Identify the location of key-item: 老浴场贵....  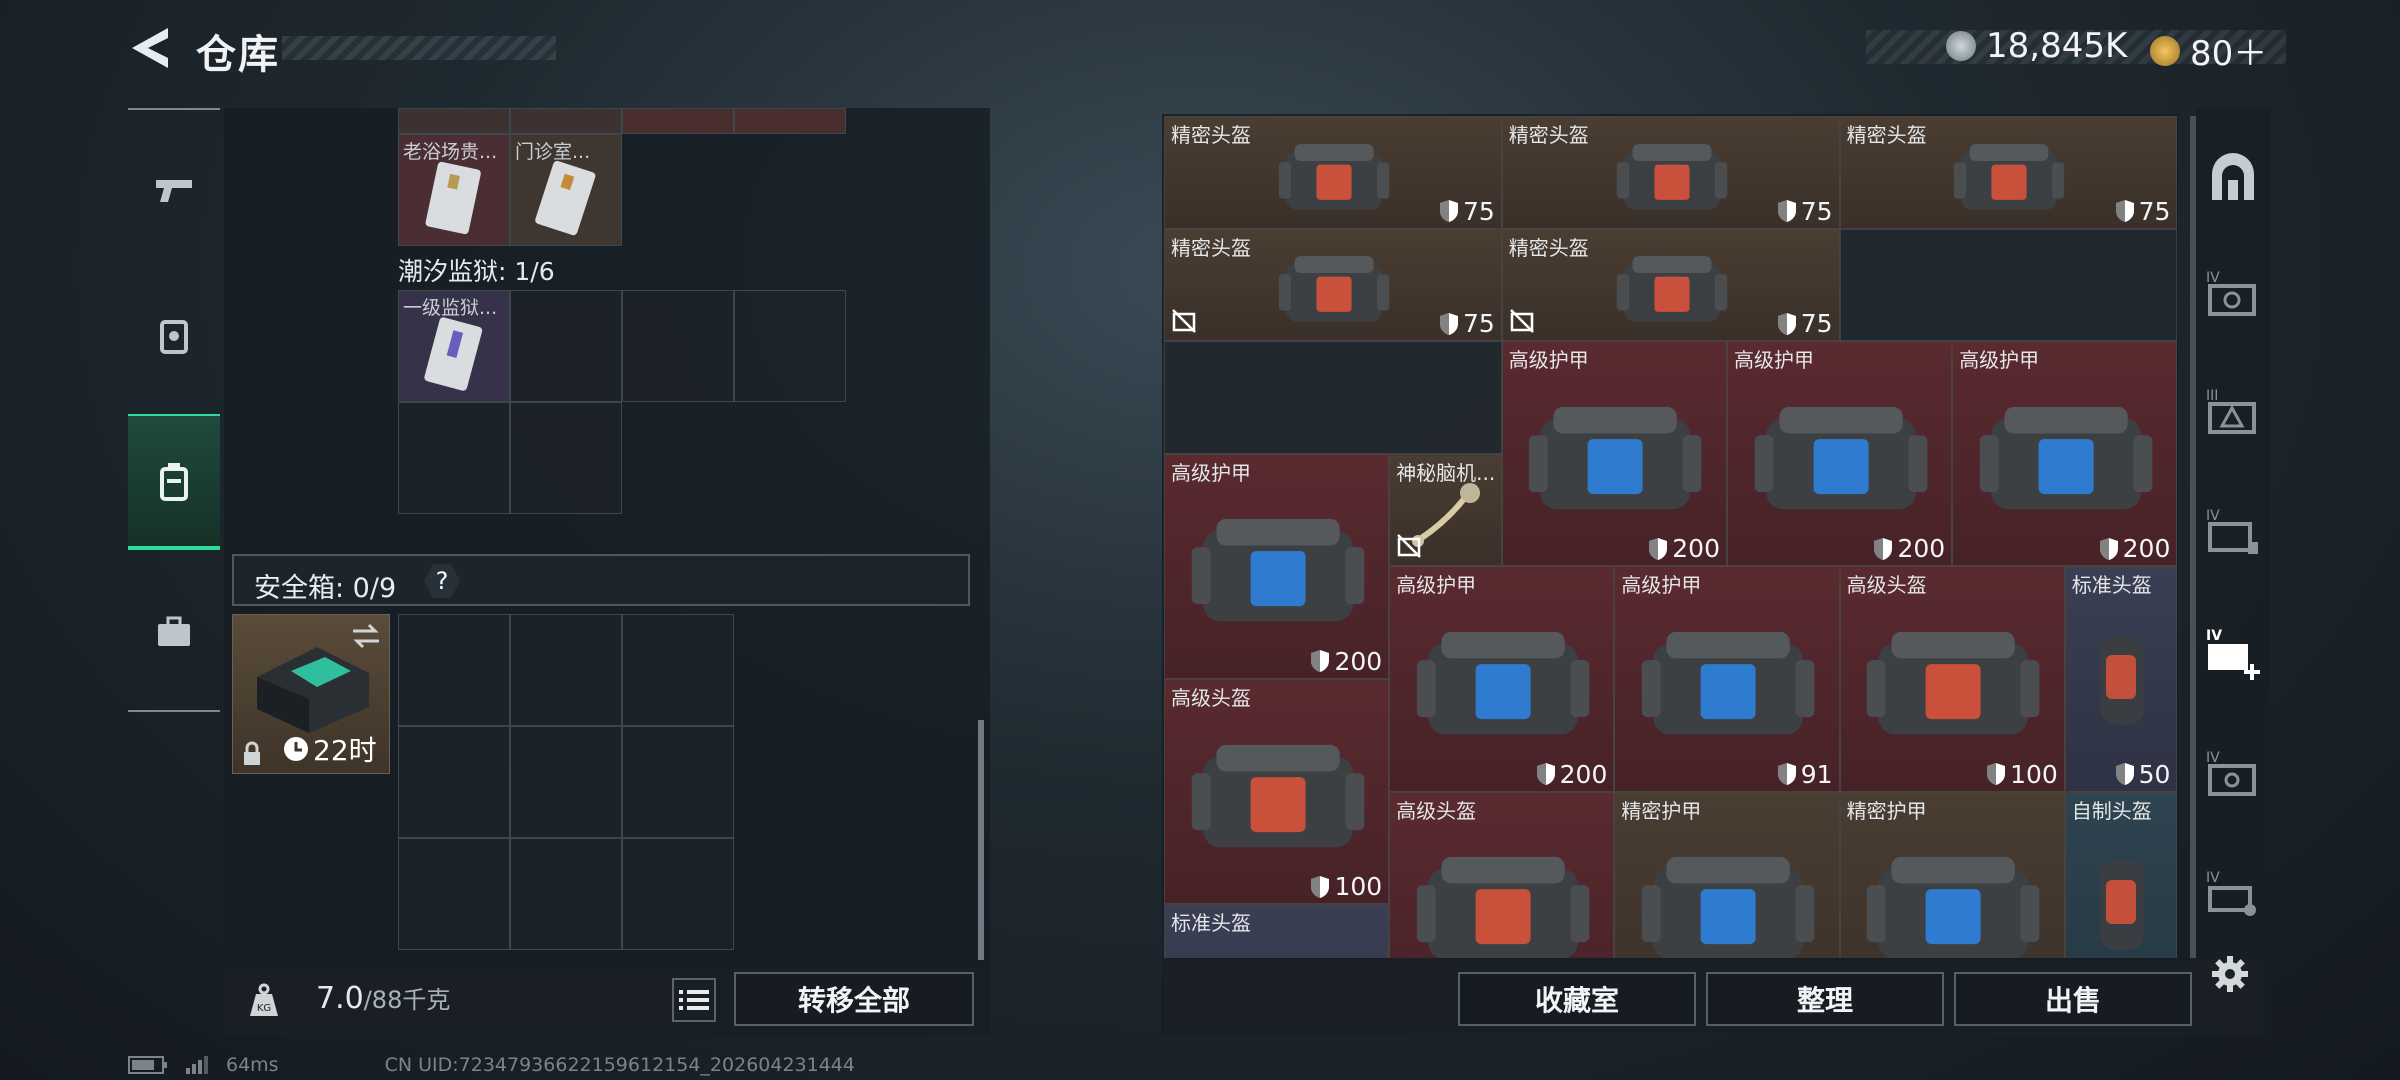
(454, 190).